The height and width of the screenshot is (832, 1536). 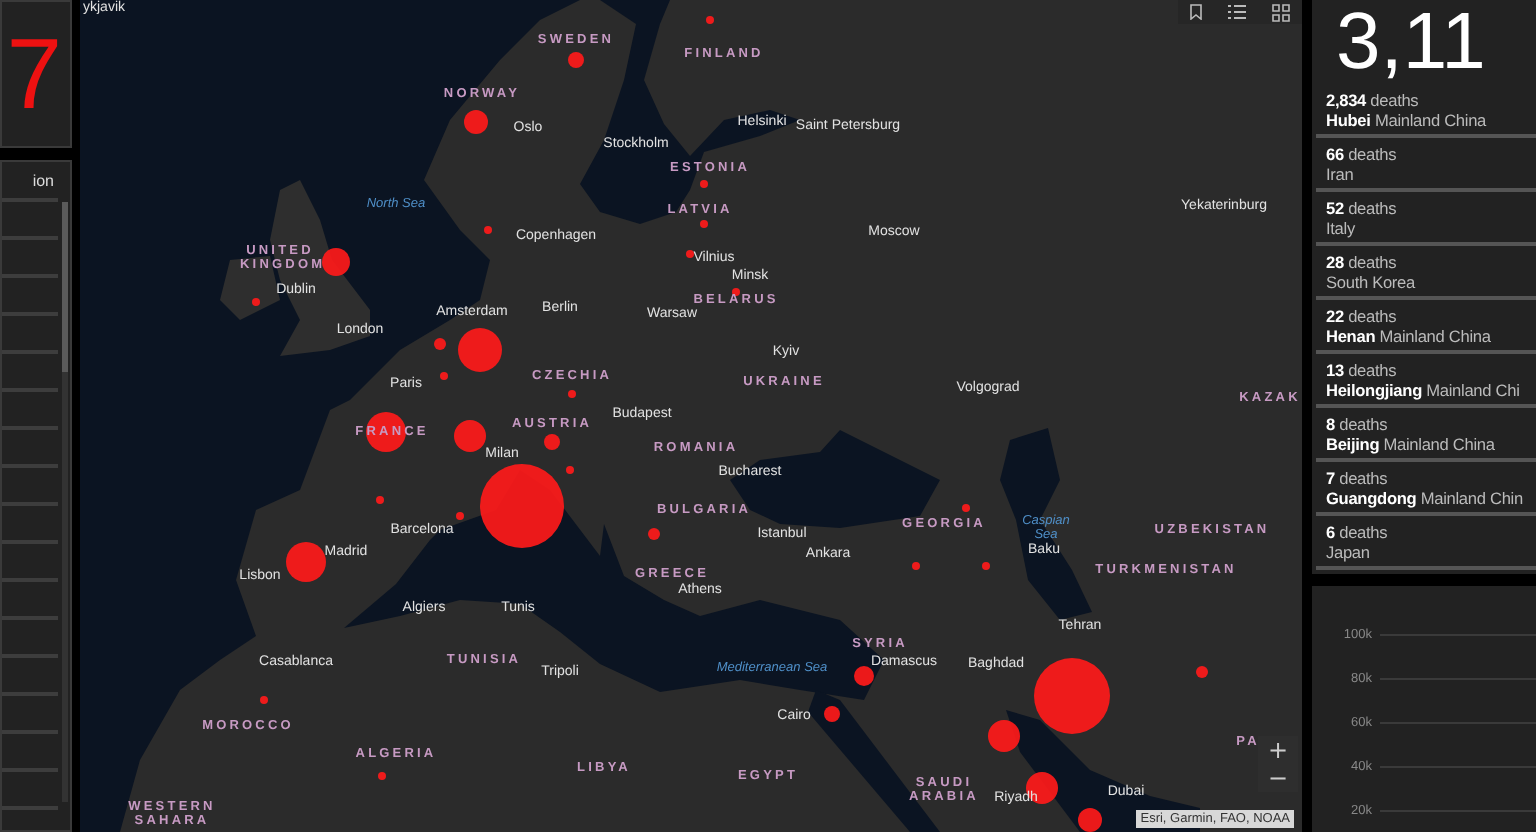 I want to click on deaths-count: 28 deaths, so click(x=1362, y=262).